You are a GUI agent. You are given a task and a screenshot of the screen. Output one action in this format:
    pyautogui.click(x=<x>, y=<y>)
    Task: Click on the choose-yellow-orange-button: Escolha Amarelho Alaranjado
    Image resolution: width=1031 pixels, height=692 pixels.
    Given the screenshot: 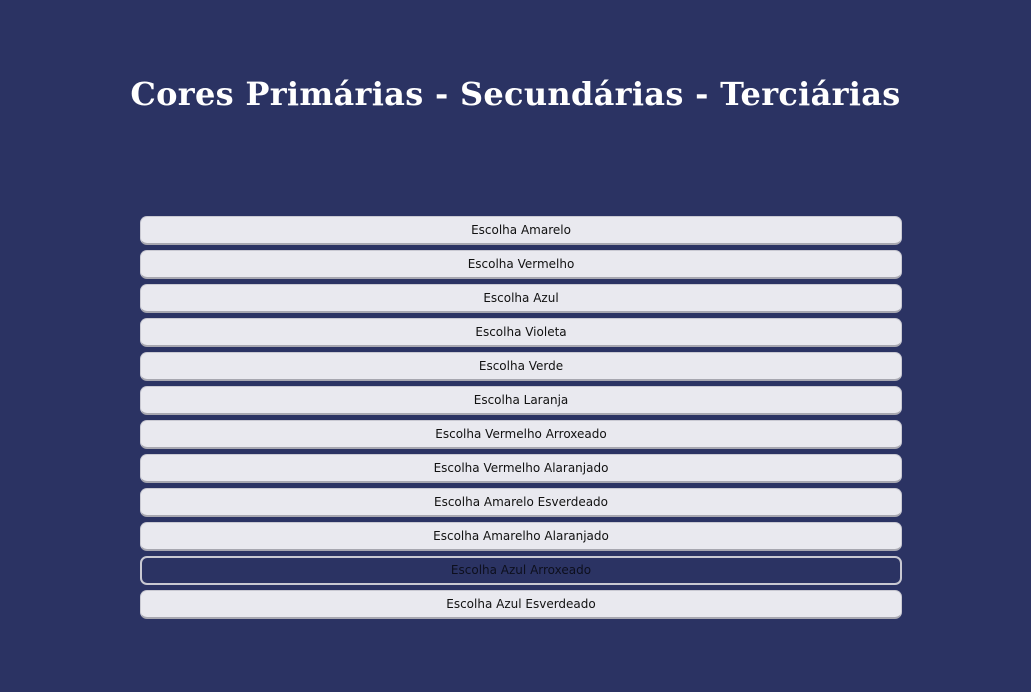 What is the action you would take?
    pyautogui.click(x=521, y=536)
    